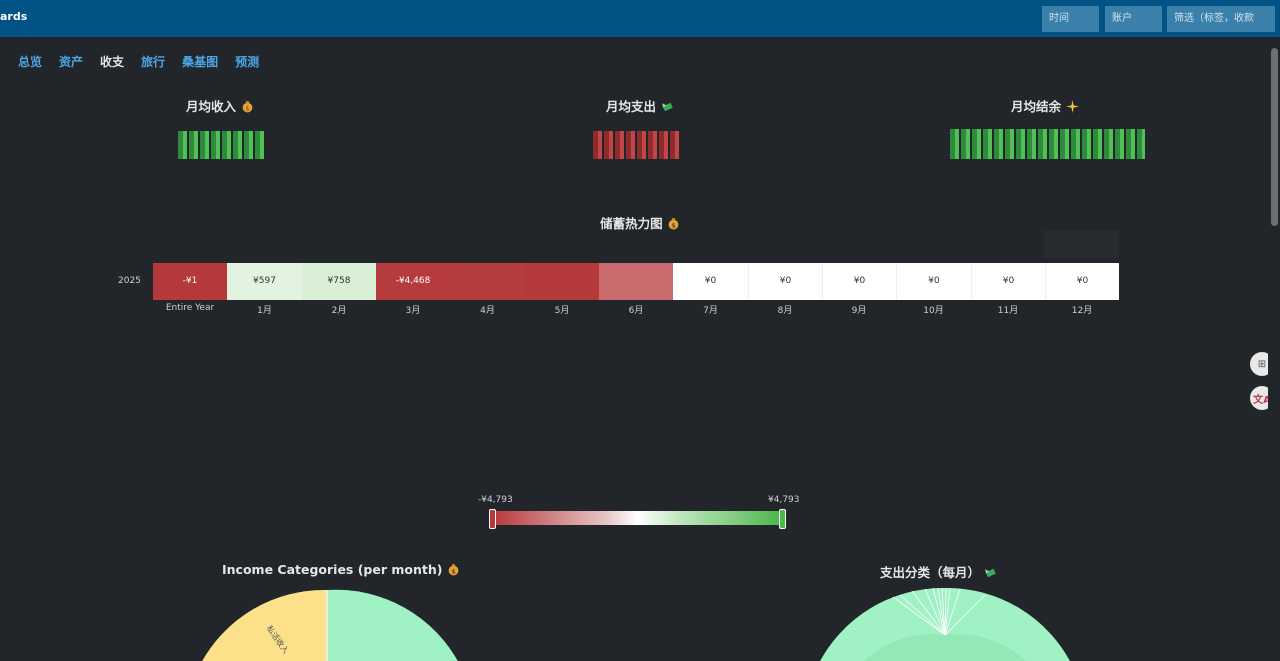  I want to click on nav-tabs: 总览 资产 收支 旅行 桑基图 预测, so click(147, 61).